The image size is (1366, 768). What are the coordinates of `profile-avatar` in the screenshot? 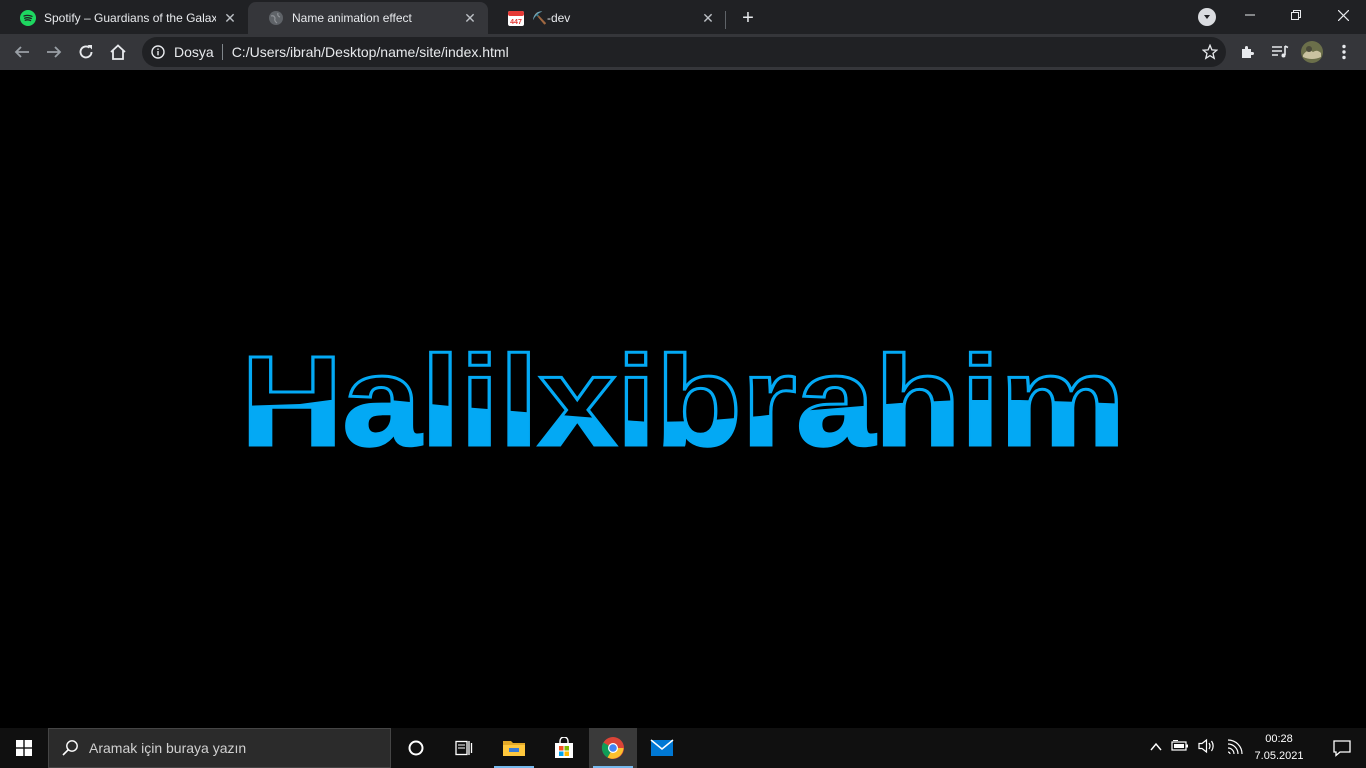 It's located at (1312, 52).